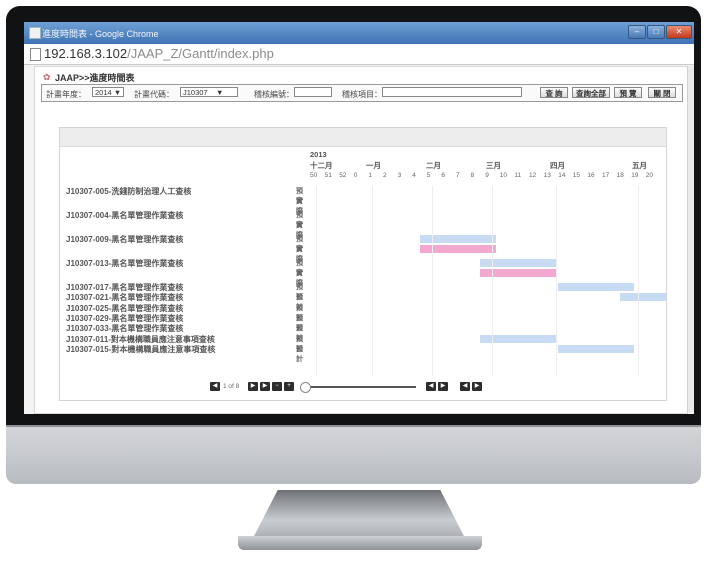 The image size is (707, 563). What do you see at coordinates (318, 154) in the screenshot?
I see `timeline-year: 2013` at bounding box center [318, 154].